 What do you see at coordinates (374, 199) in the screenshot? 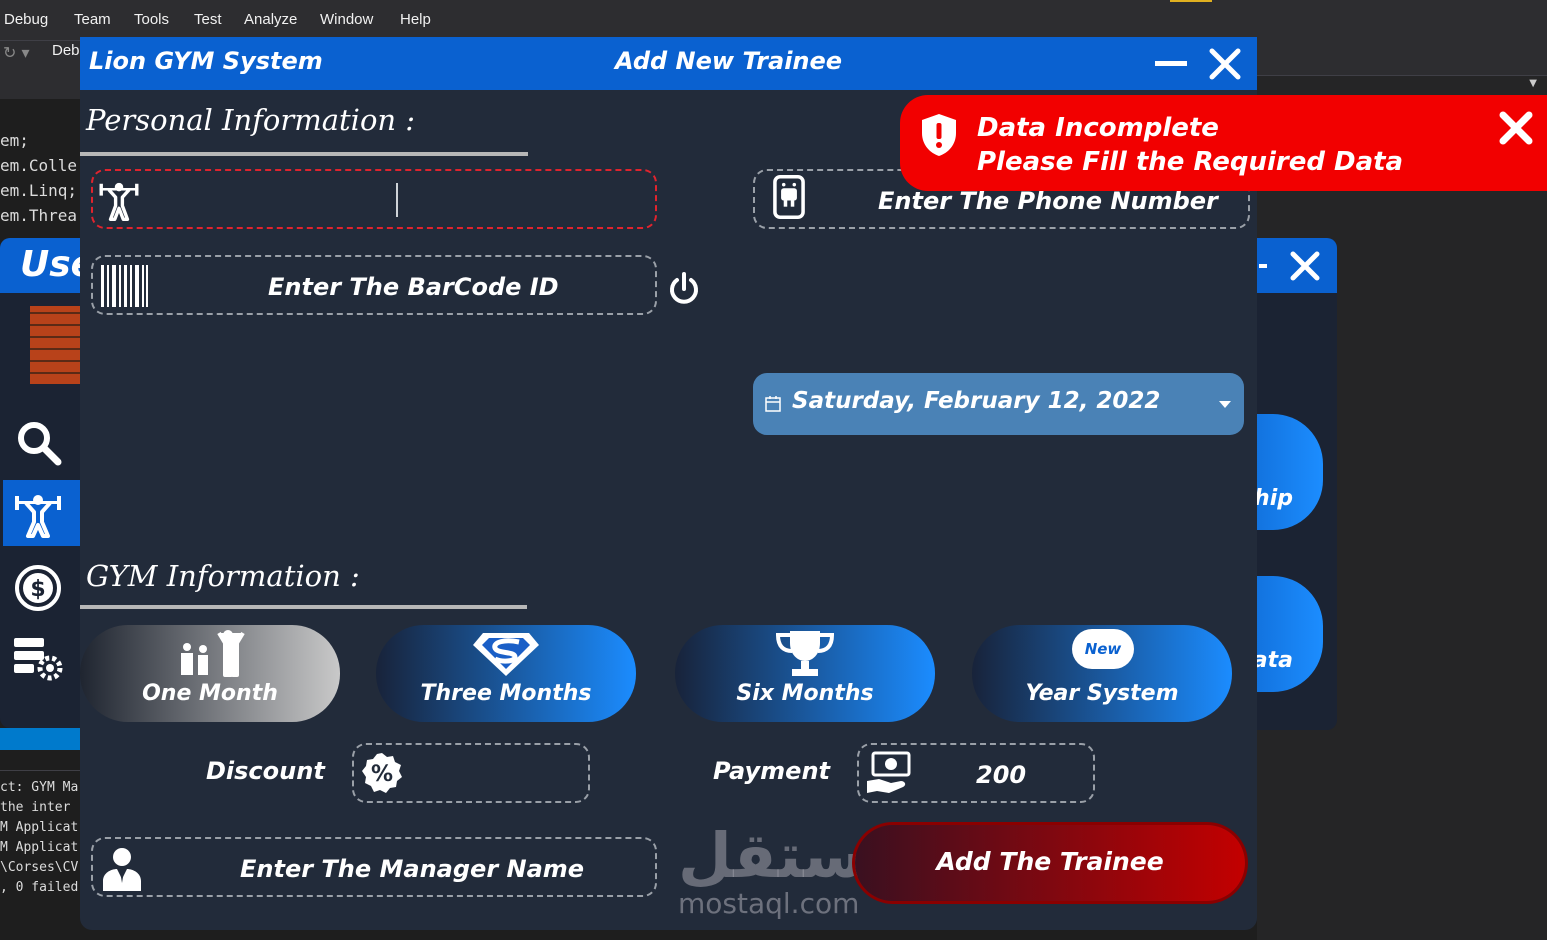
I see `trainee-name-field` at bounding box center [374, 199].